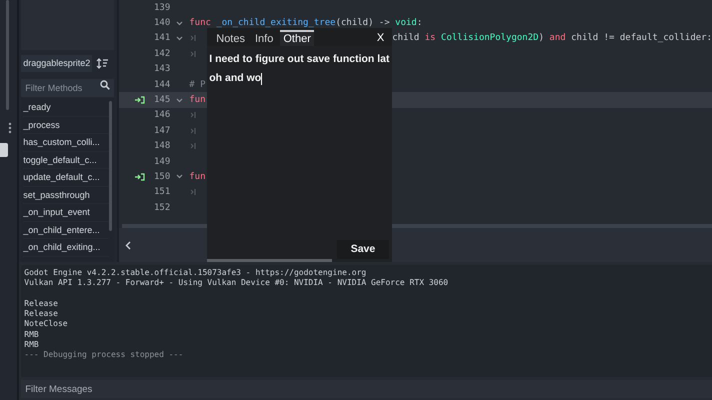  I want to click on search-icon, so click(105, 85).